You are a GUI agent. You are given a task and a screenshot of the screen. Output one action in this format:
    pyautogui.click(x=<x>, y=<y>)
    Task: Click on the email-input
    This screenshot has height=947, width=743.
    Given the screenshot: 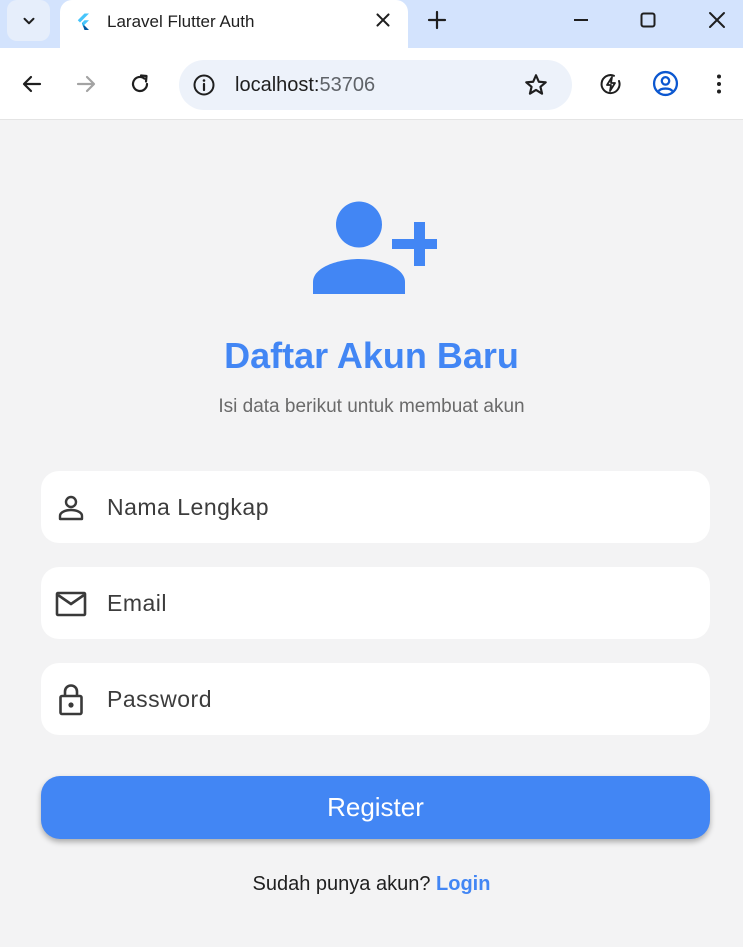 What is the action you would take?
    pyautogui.click(x=397, y=603)
    